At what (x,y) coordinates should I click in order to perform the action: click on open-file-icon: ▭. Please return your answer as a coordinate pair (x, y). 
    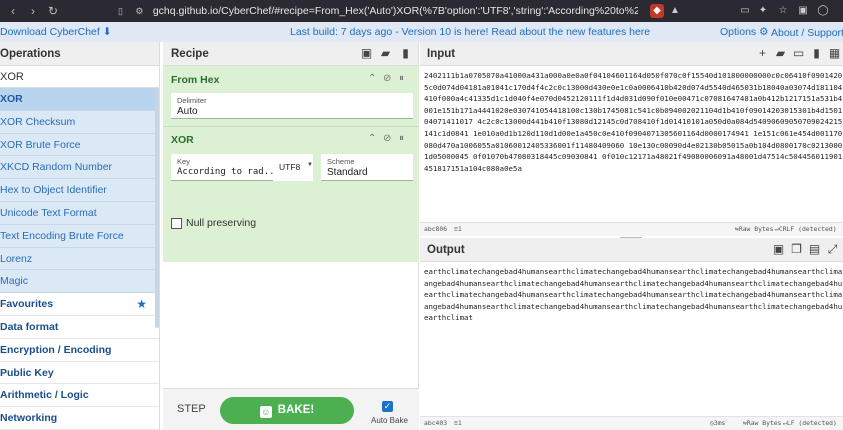
    Looking at the image, I should click on (798, 53).